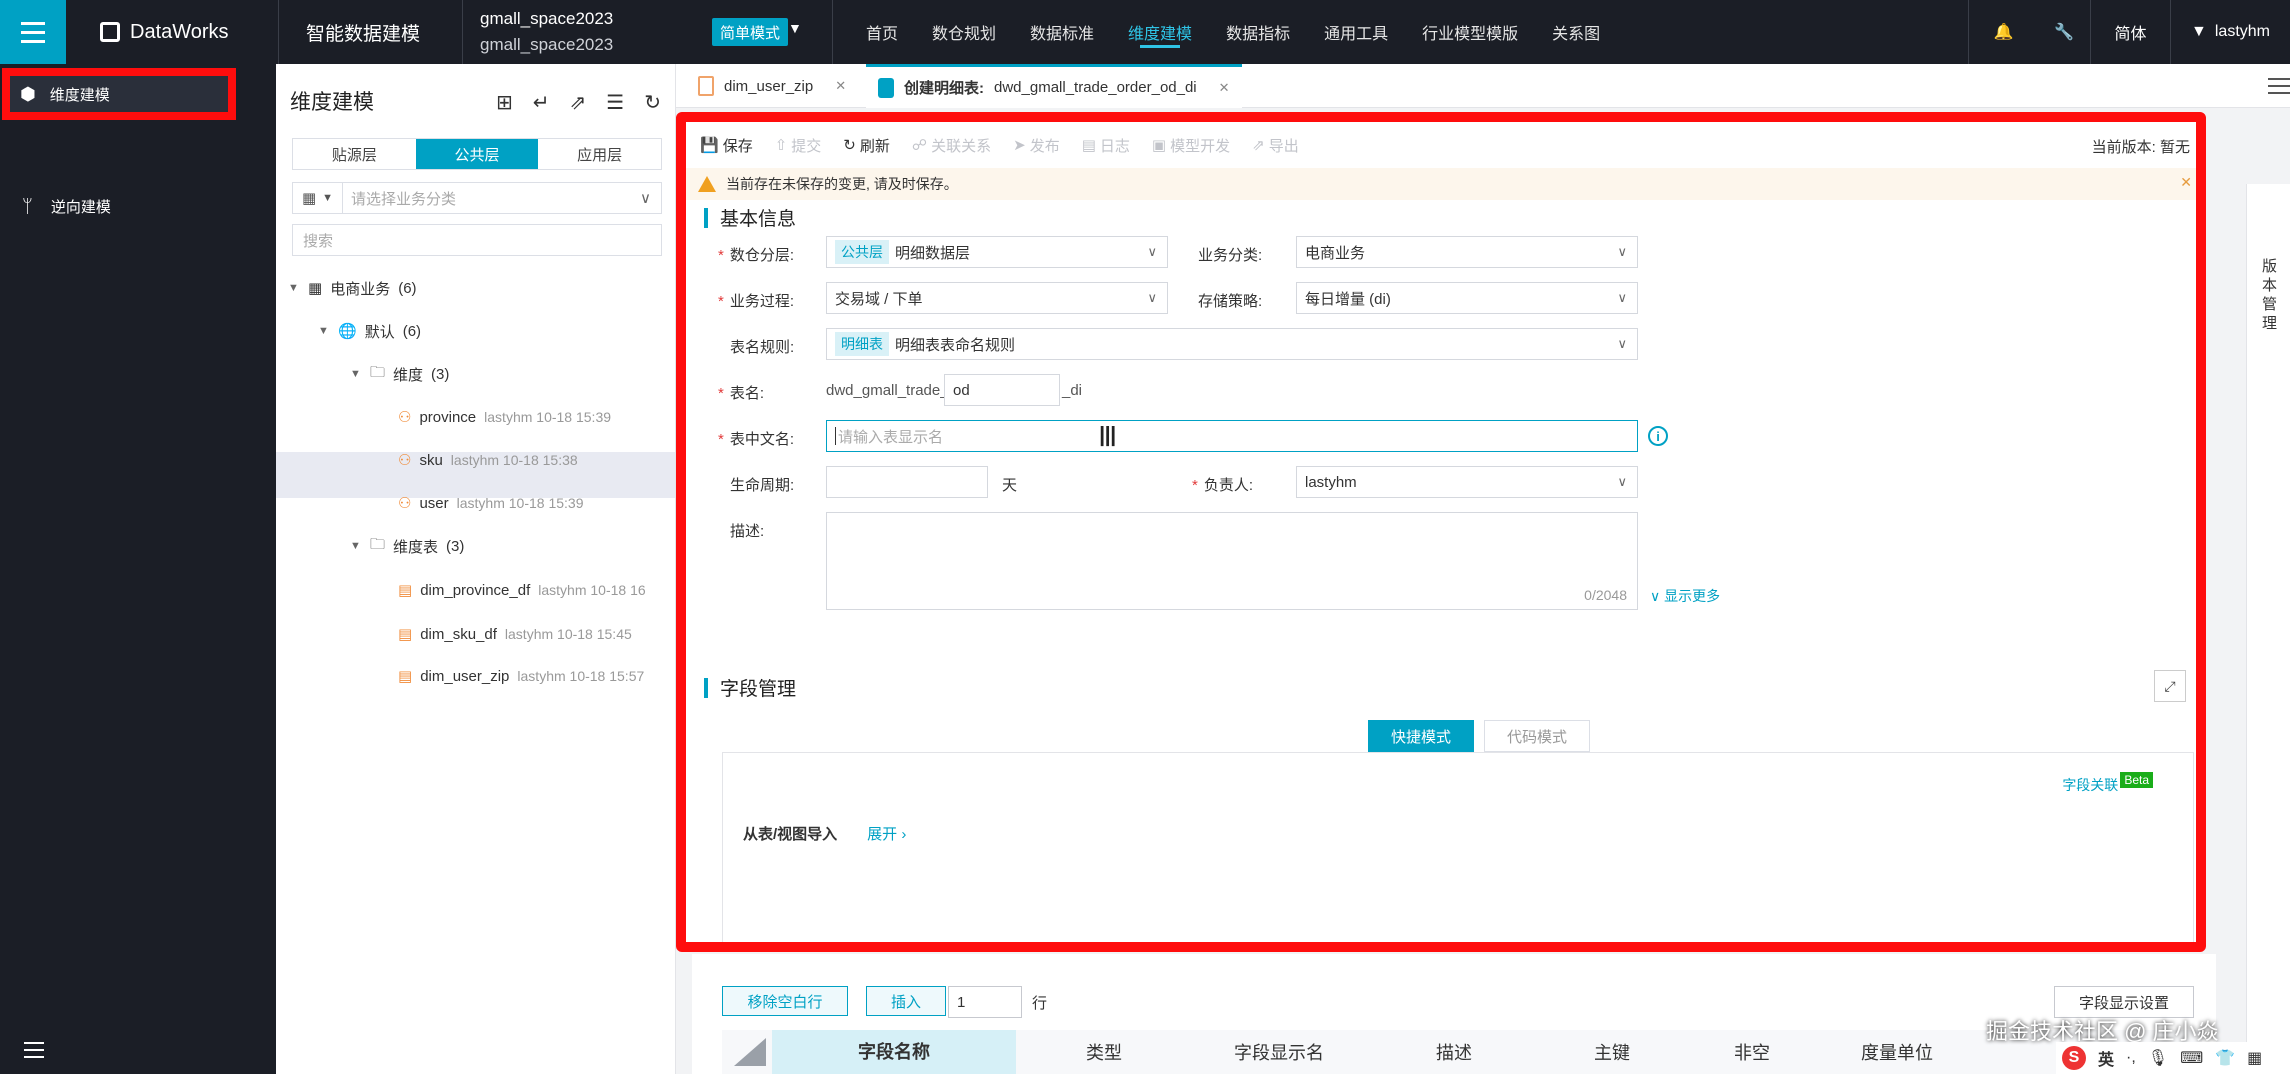 The height and width of the screenshot is (1074, 2290). I want to click on chevron-down-icon: ▼, so click(795, 28).